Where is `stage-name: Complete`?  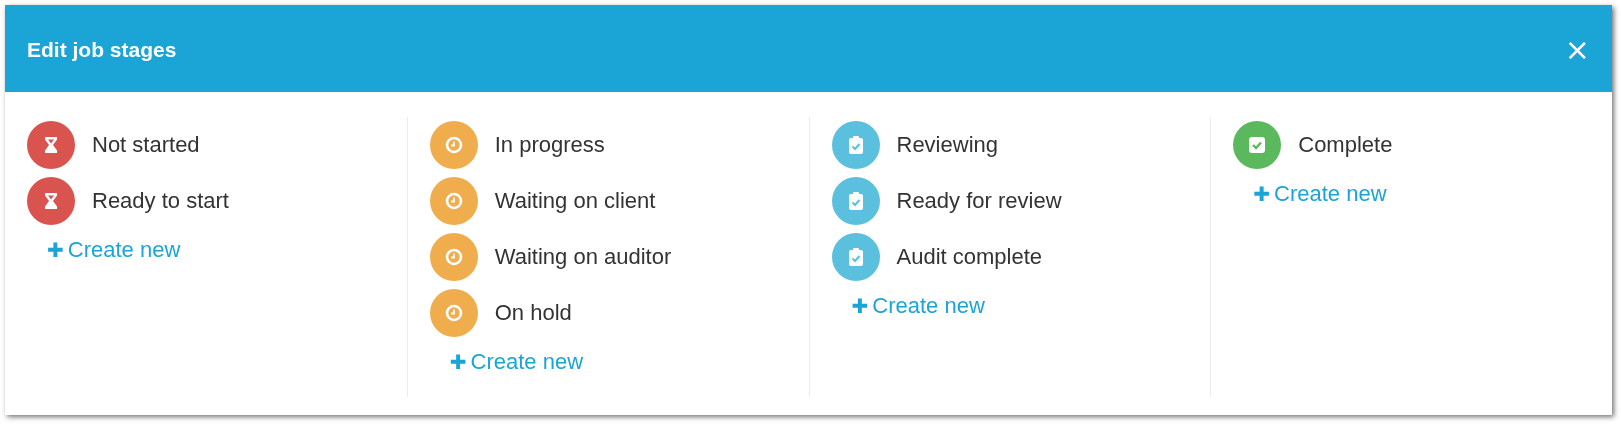 stage-name: Complete is located at coordinates (1345, 145).